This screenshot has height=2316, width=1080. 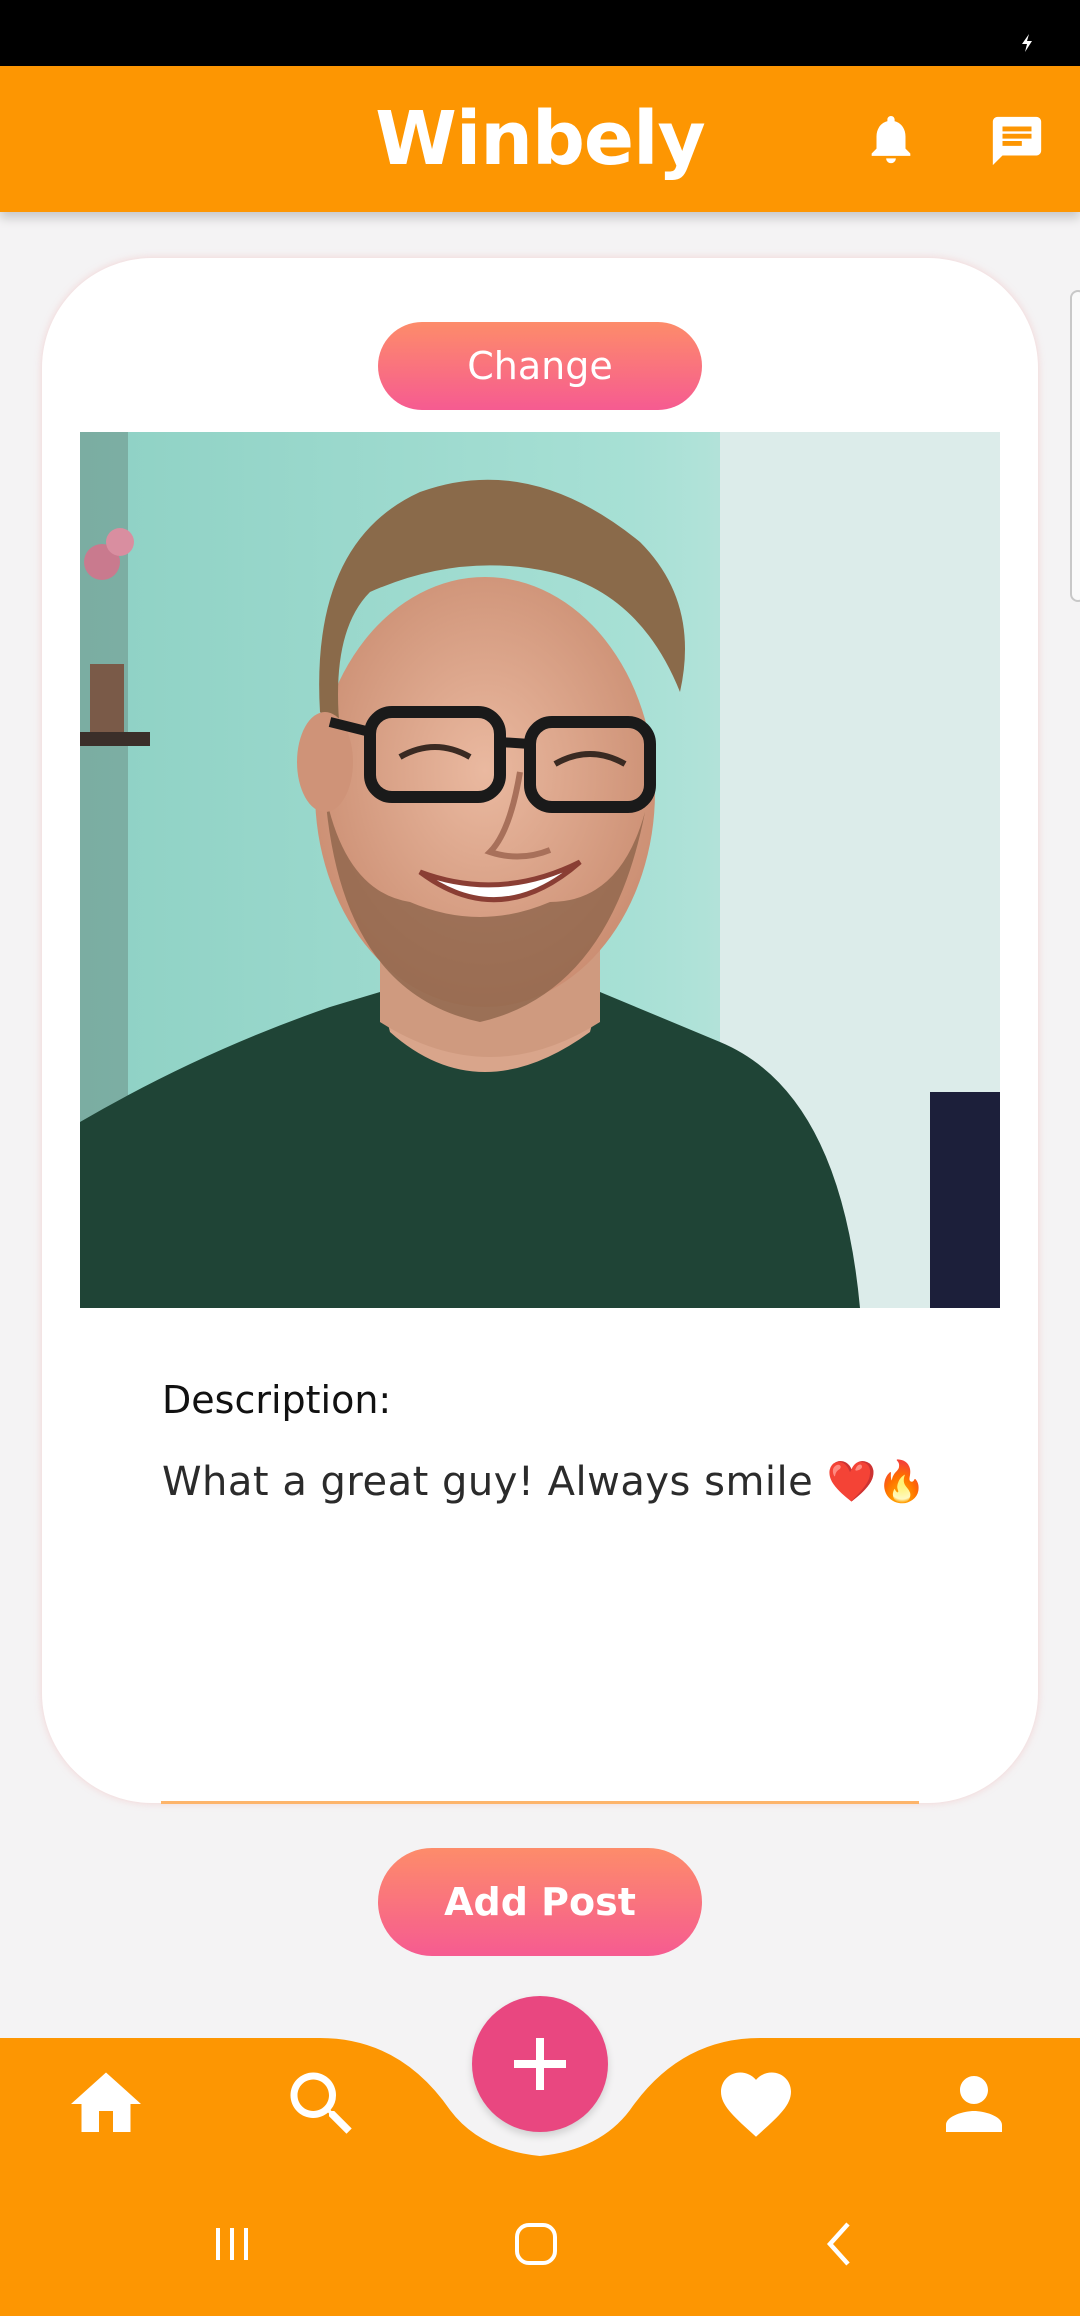 I want to click on add-post-button: Add Post, so click(x=540, y=1902).